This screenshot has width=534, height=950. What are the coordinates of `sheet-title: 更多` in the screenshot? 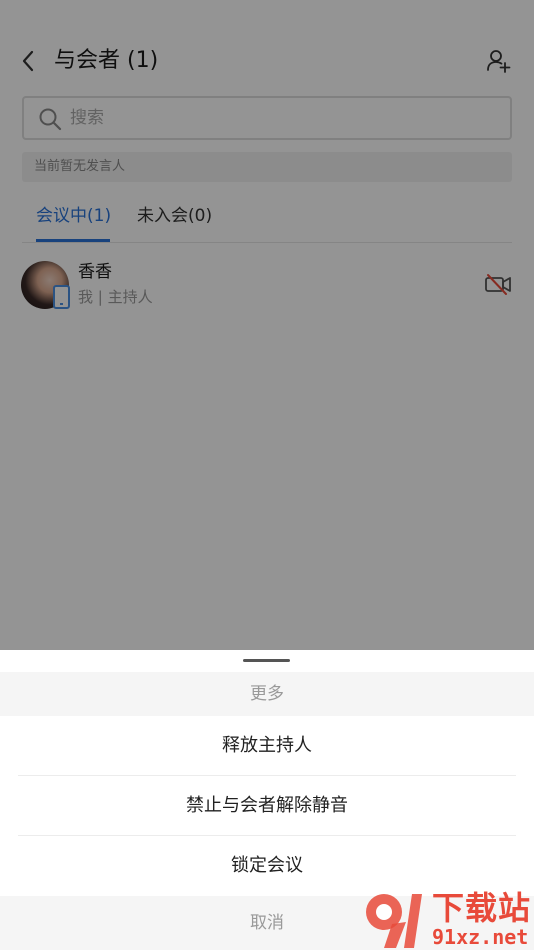 It's located at (267, 694).